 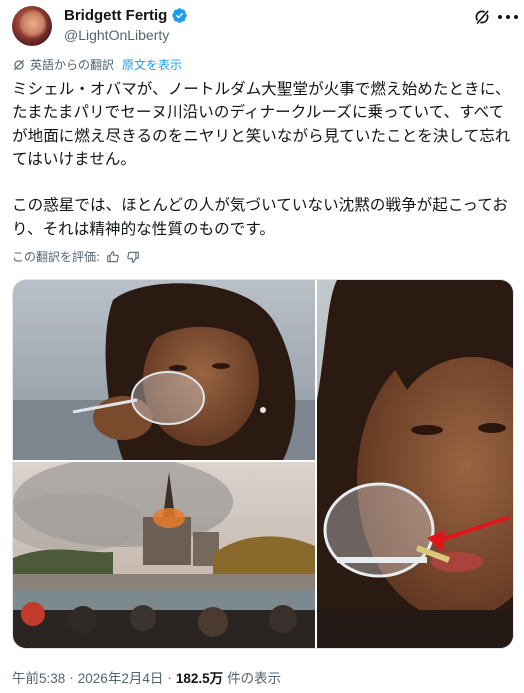 What do you see at coordinates (56, 257) in the screenshot?
I see `rate-translation-label: この翻訳を評価:` at bounding box center [56, 257].